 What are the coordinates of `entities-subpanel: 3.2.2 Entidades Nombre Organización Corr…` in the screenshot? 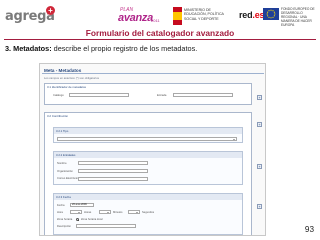 It's located at (148, 168).